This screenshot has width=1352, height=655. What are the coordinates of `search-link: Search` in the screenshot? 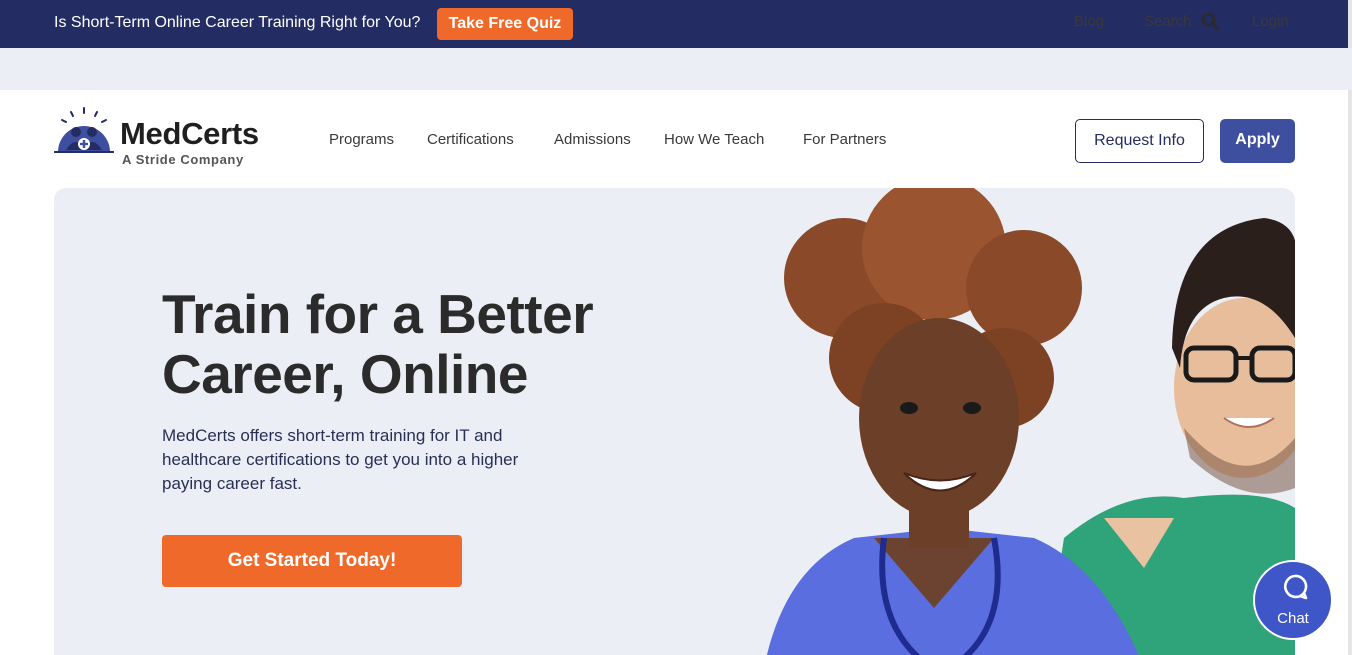 It's located at (1168, 21).